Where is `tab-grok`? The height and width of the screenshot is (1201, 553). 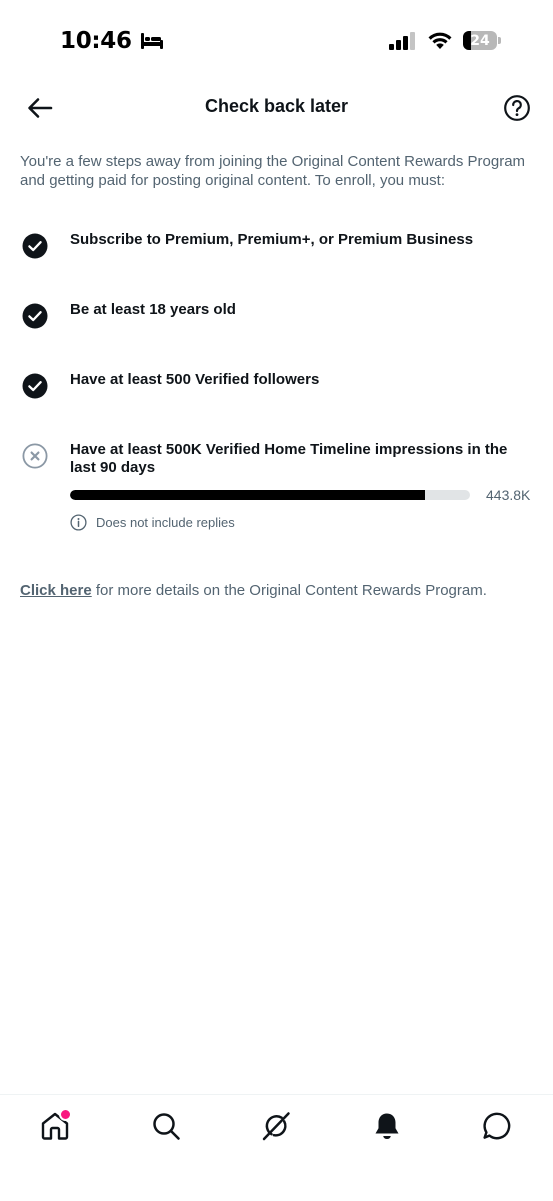
tab-grok is located at coordinates (276, 1126).